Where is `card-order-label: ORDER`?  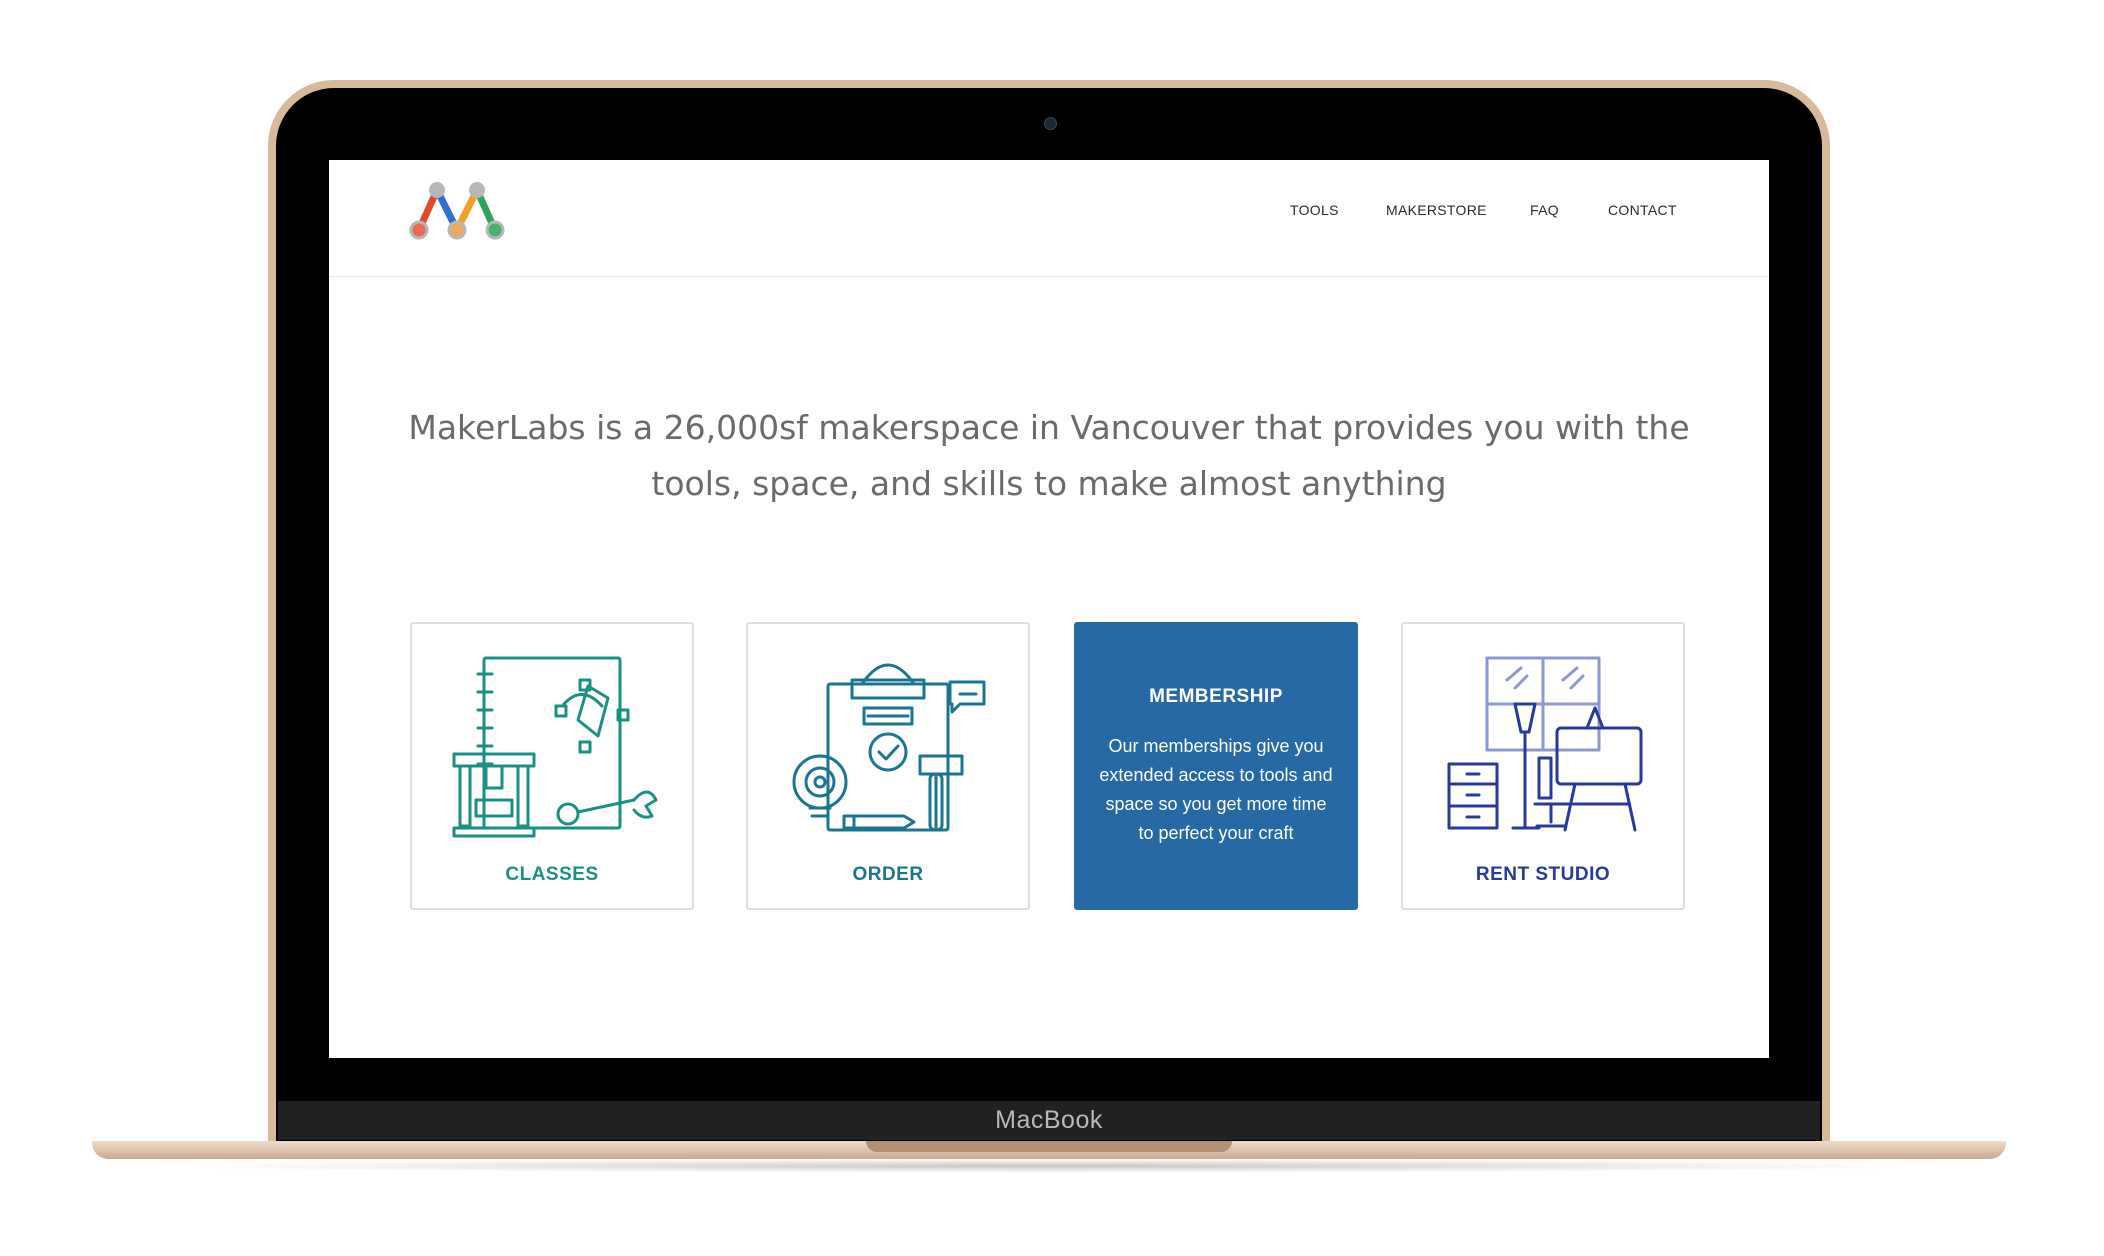
card-order-label: ORDER is located at coordinates (888, 874).